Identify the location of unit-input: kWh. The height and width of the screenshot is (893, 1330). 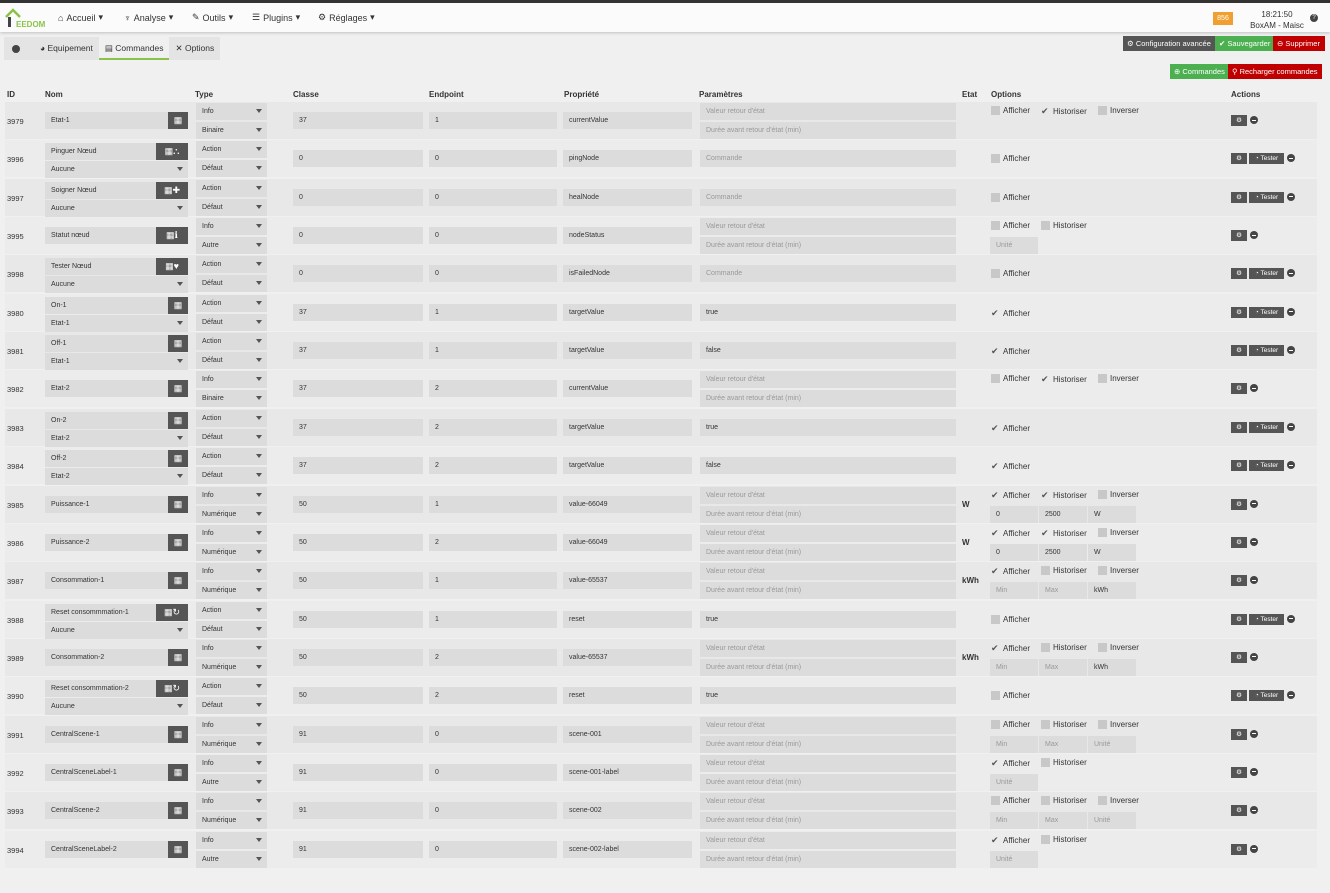
(1112, 667).